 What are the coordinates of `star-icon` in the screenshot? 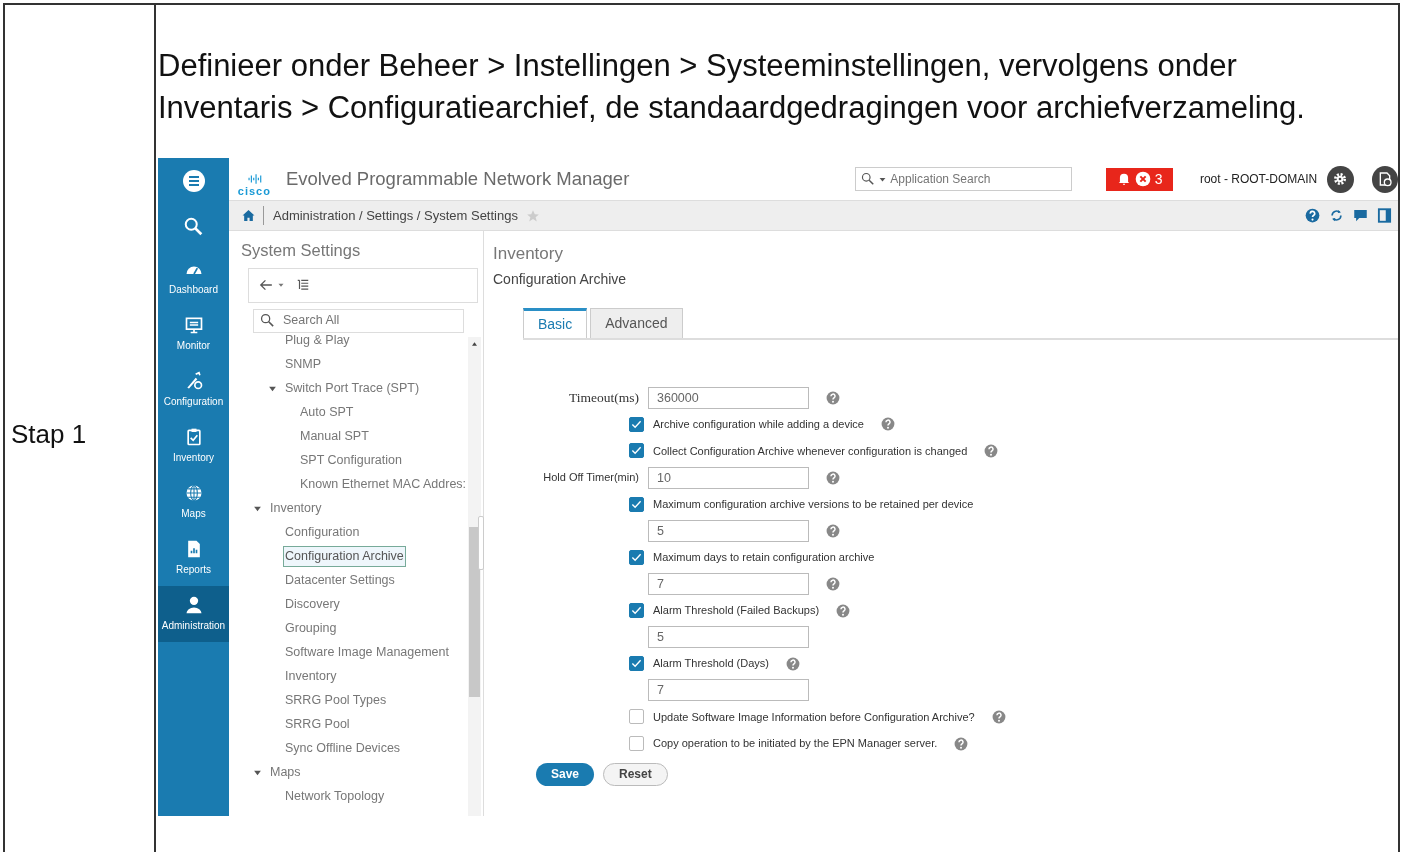 It's located at (532, 215).